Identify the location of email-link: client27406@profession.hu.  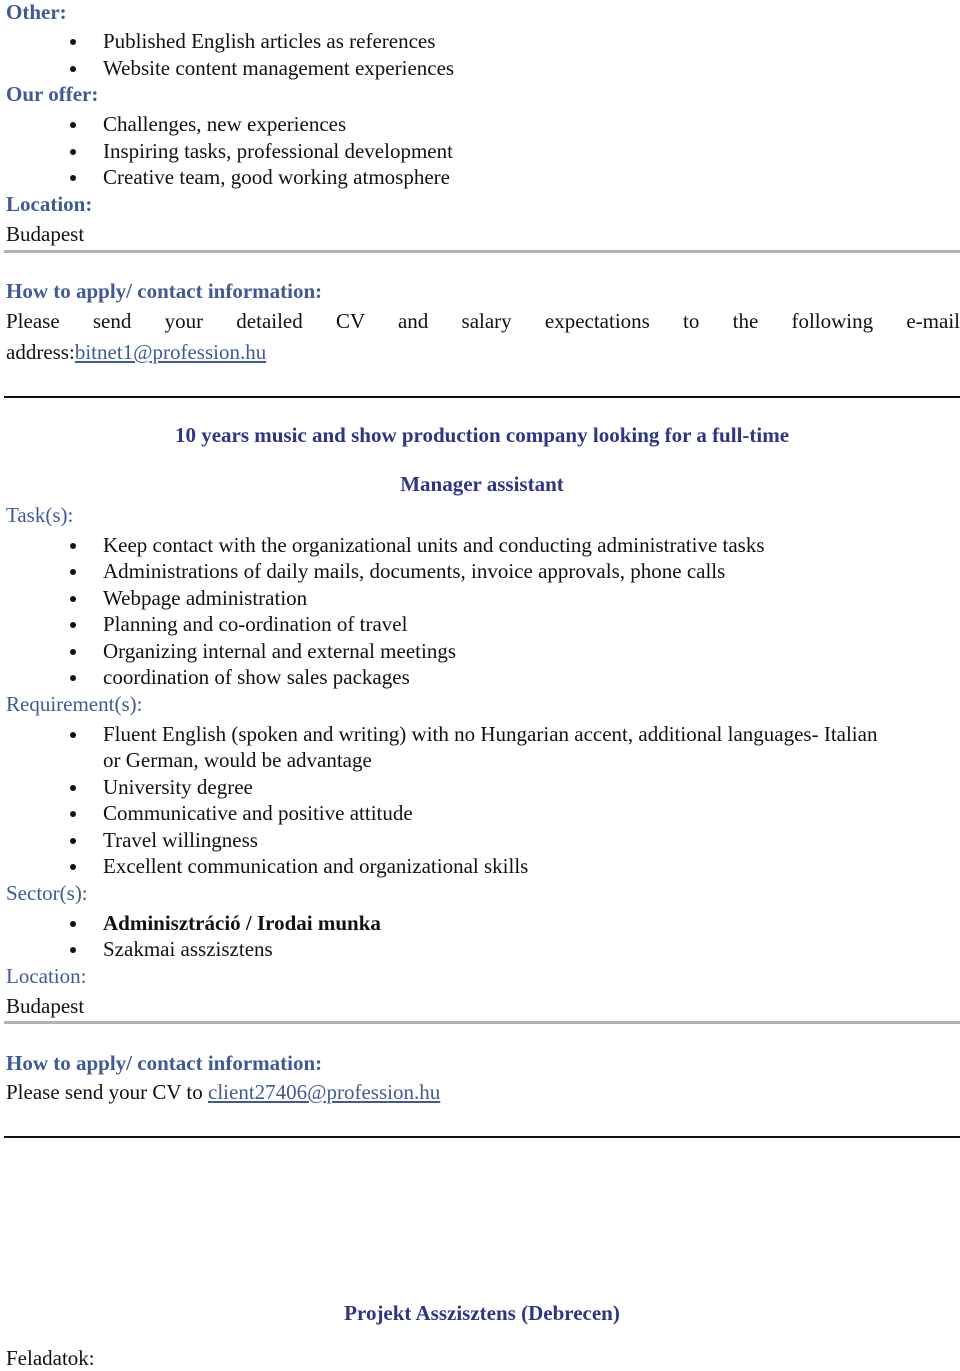
(324, 1092).